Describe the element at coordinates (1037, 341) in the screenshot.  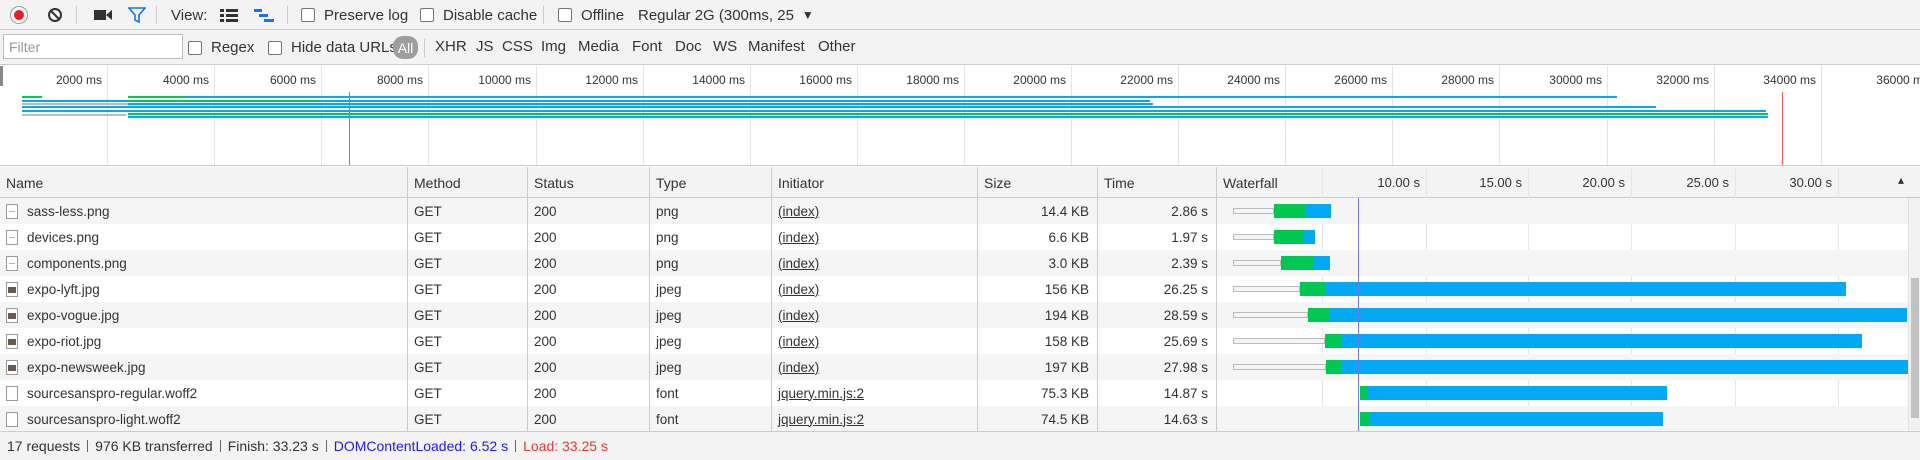
I see `cell-size: 158 KB` at that location.